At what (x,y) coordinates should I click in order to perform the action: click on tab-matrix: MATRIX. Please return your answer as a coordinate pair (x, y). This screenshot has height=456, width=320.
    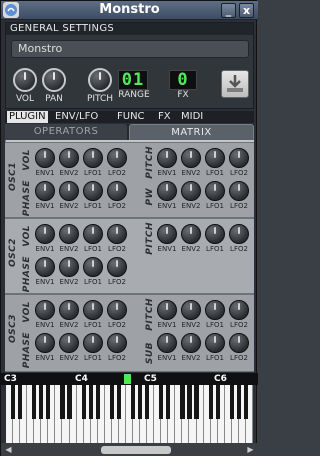
    Looking at the image, I should click on (191, 132).